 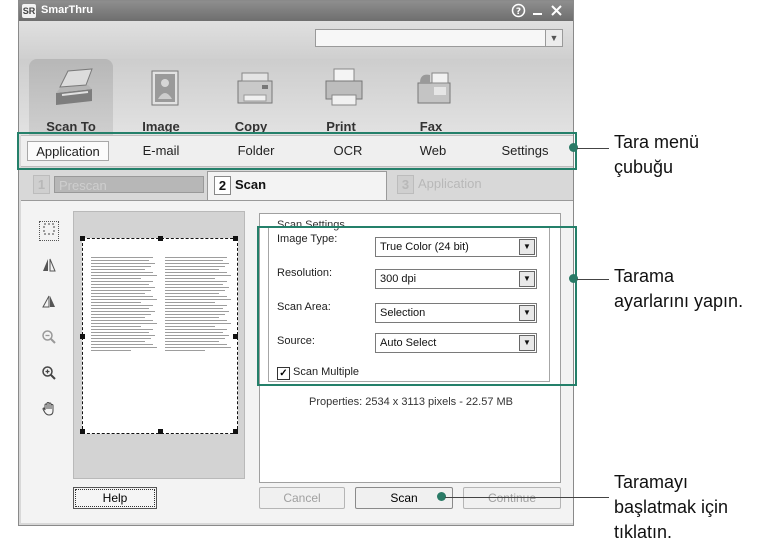 What do you see at coordinates (67, 10) in the screenshot?
I see `window-title: SmarThru` at bounding box center [67, 10].